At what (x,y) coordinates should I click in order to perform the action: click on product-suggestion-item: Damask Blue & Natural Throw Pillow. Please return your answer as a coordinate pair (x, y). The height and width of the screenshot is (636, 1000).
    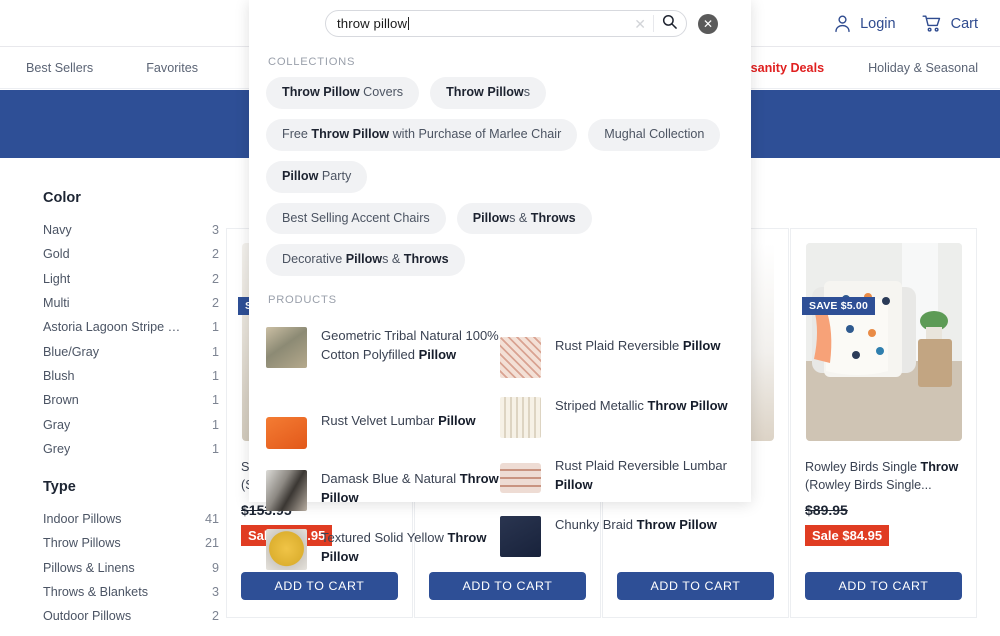
    Looking at the image, I should click on (383, 491).